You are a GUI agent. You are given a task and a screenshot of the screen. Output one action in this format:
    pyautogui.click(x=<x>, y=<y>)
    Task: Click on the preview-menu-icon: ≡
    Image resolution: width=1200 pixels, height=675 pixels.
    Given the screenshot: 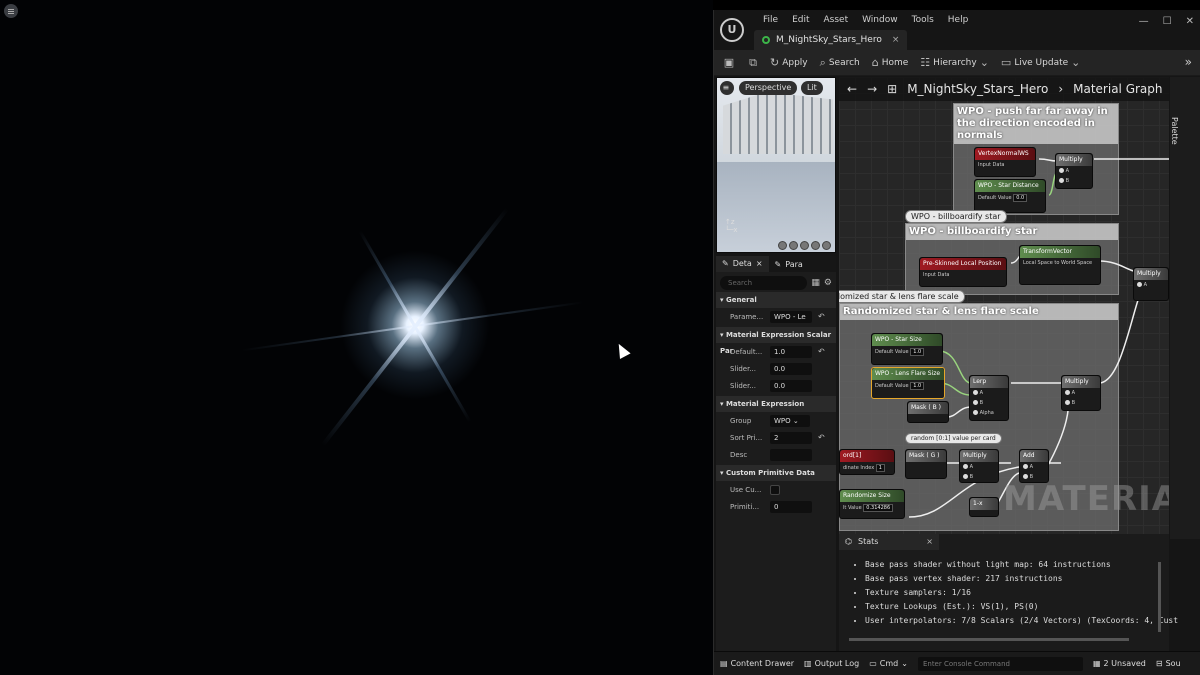 What is the action you would take?
    pyautogui.click(x=727, y=88)
    